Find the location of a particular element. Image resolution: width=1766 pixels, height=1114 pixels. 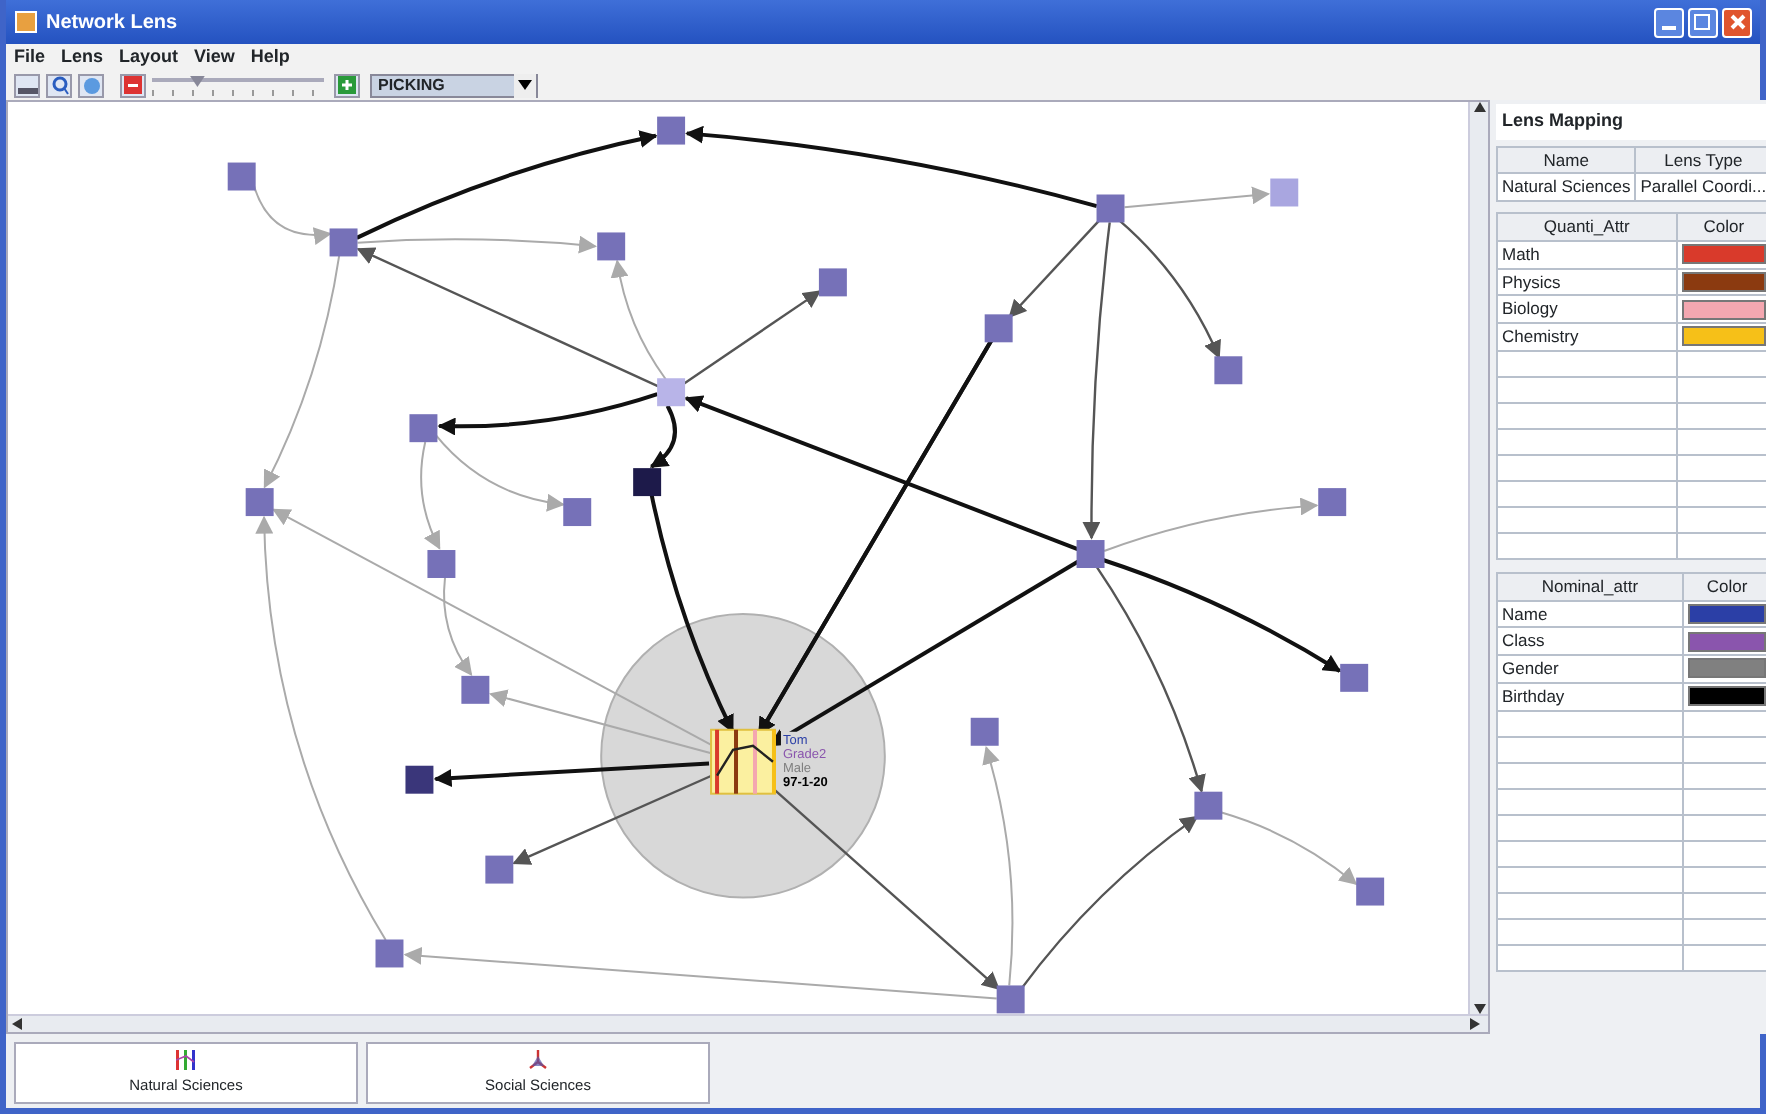

menu-item: File is located at coordinates (30, 57).